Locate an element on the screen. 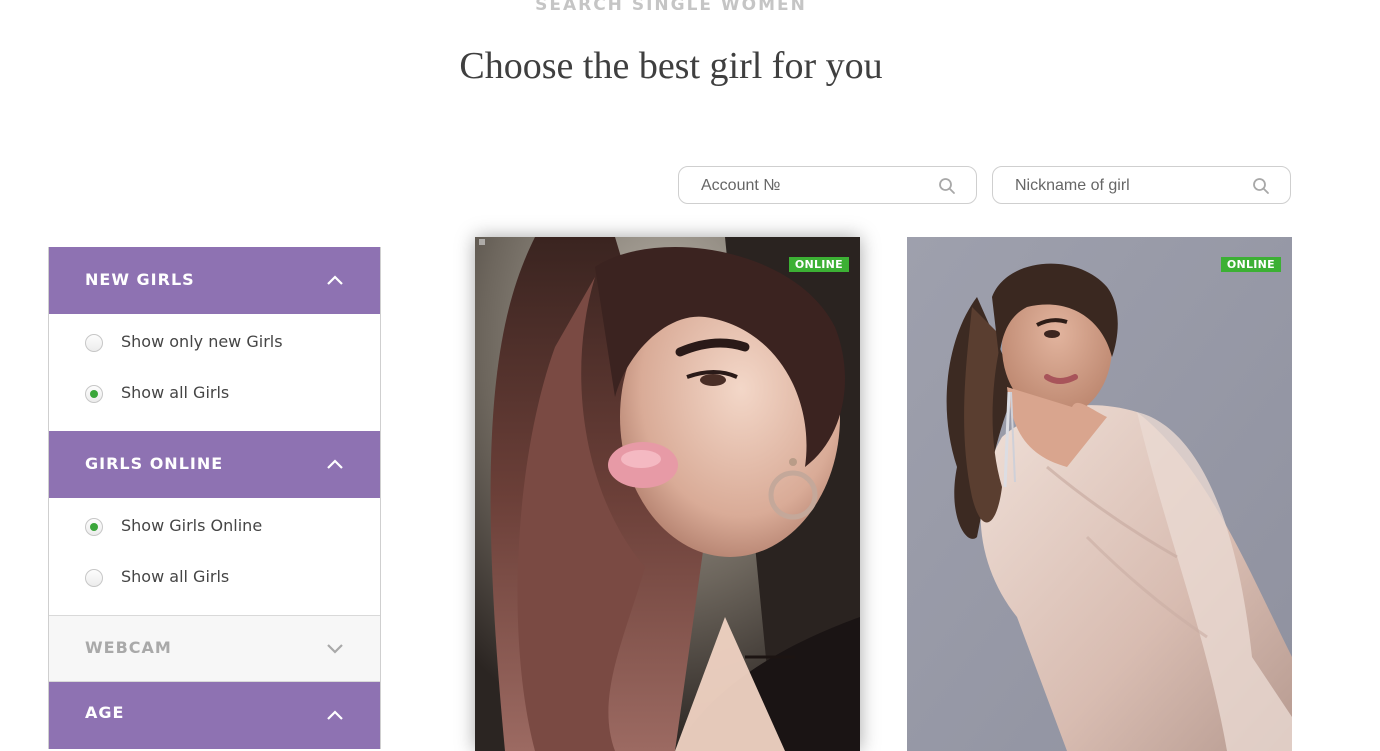 The image size is (1380, 751). filter-body-girls-online: Show Girls Online Show all Girls is located at coordinates (214, 556).